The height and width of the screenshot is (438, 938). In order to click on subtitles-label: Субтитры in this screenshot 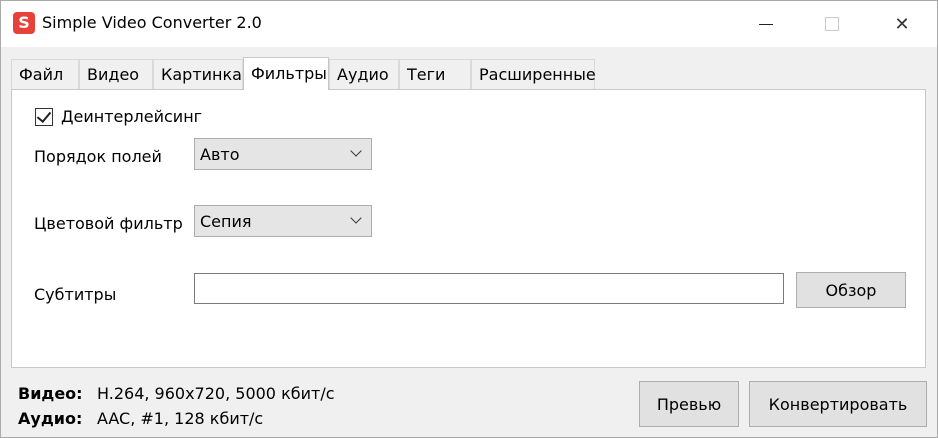, I will do `click(75, 294)`.